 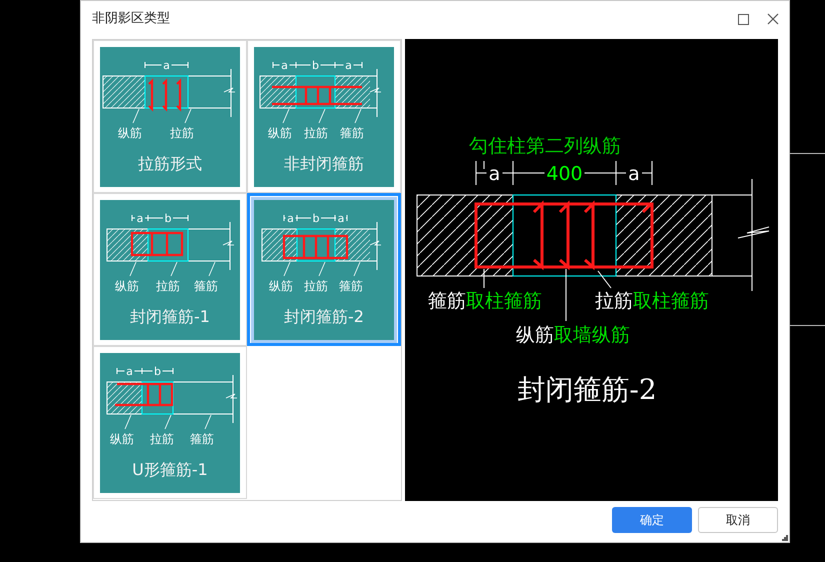 I want to click on callout-label: 拉筋取柱箍筋, so click(x=652, y=301).